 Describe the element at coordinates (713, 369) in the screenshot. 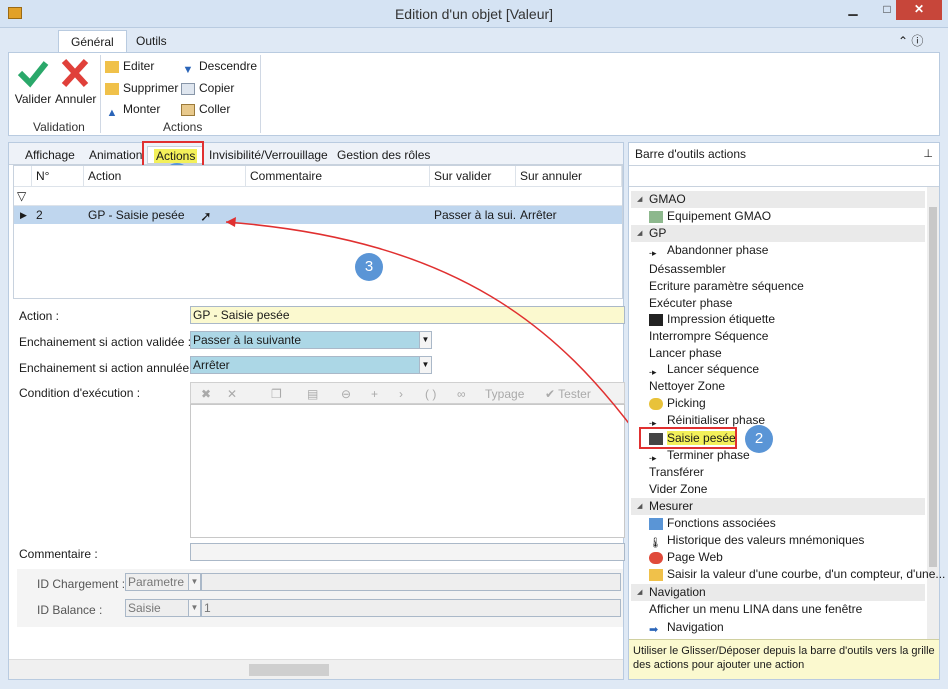

I see `item-label: Lancer séquence` at that location.